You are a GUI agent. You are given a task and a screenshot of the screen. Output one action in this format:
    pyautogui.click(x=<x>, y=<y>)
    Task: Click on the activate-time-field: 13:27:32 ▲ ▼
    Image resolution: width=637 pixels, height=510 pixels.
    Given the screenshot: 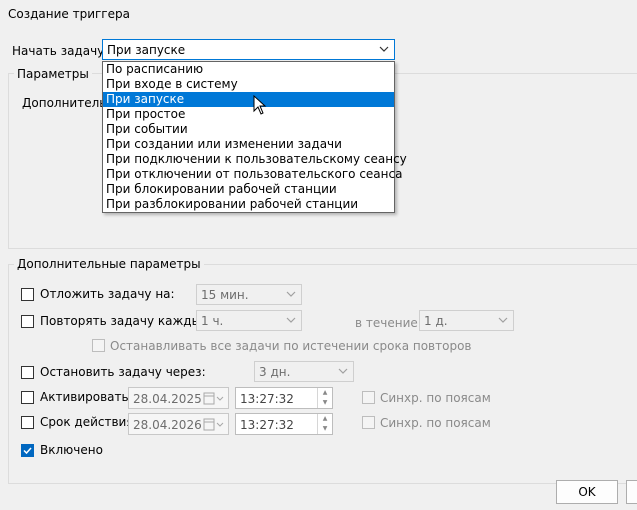 What is the action you would take?
    pyautogui.click(x=284, y=398)
    